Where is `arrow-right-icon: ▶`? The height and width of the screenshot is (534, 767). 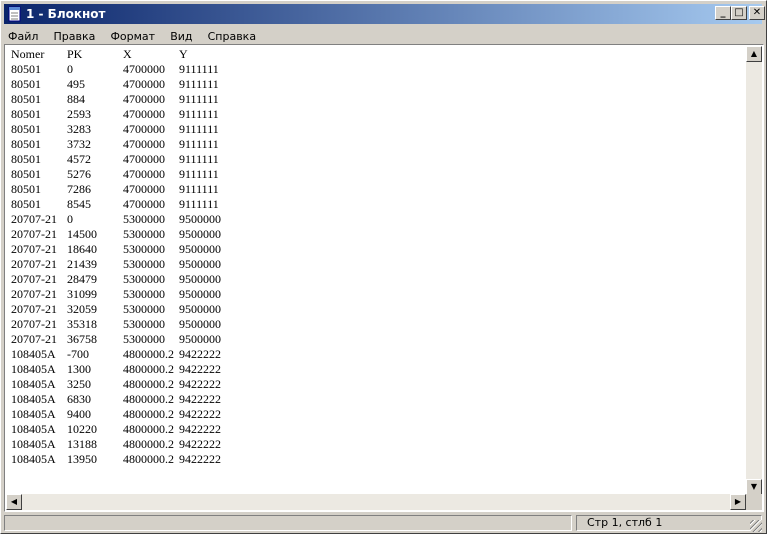 arrow-right-icon: ▶ is located at coordinates (738, 501).